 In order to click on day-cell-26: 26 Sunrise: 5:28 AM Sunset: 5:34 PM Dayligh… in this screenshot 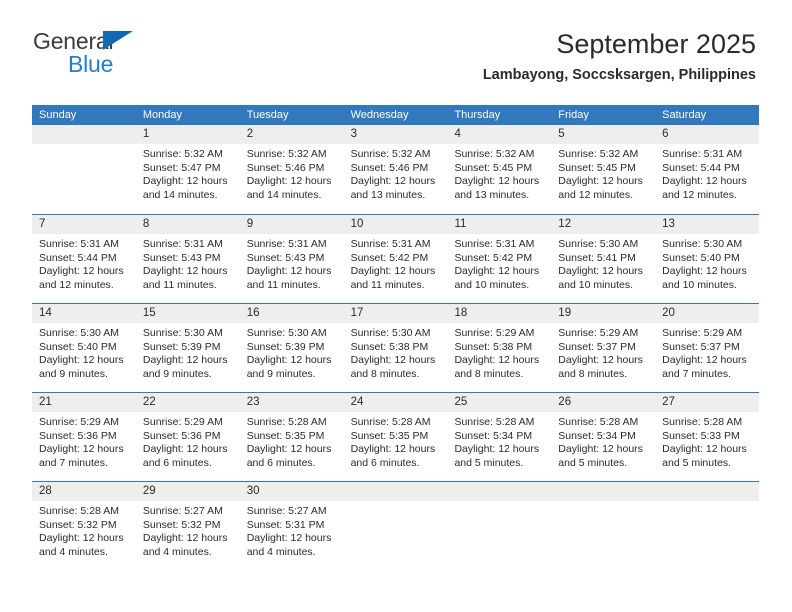, I will do `click(603, 437)`.